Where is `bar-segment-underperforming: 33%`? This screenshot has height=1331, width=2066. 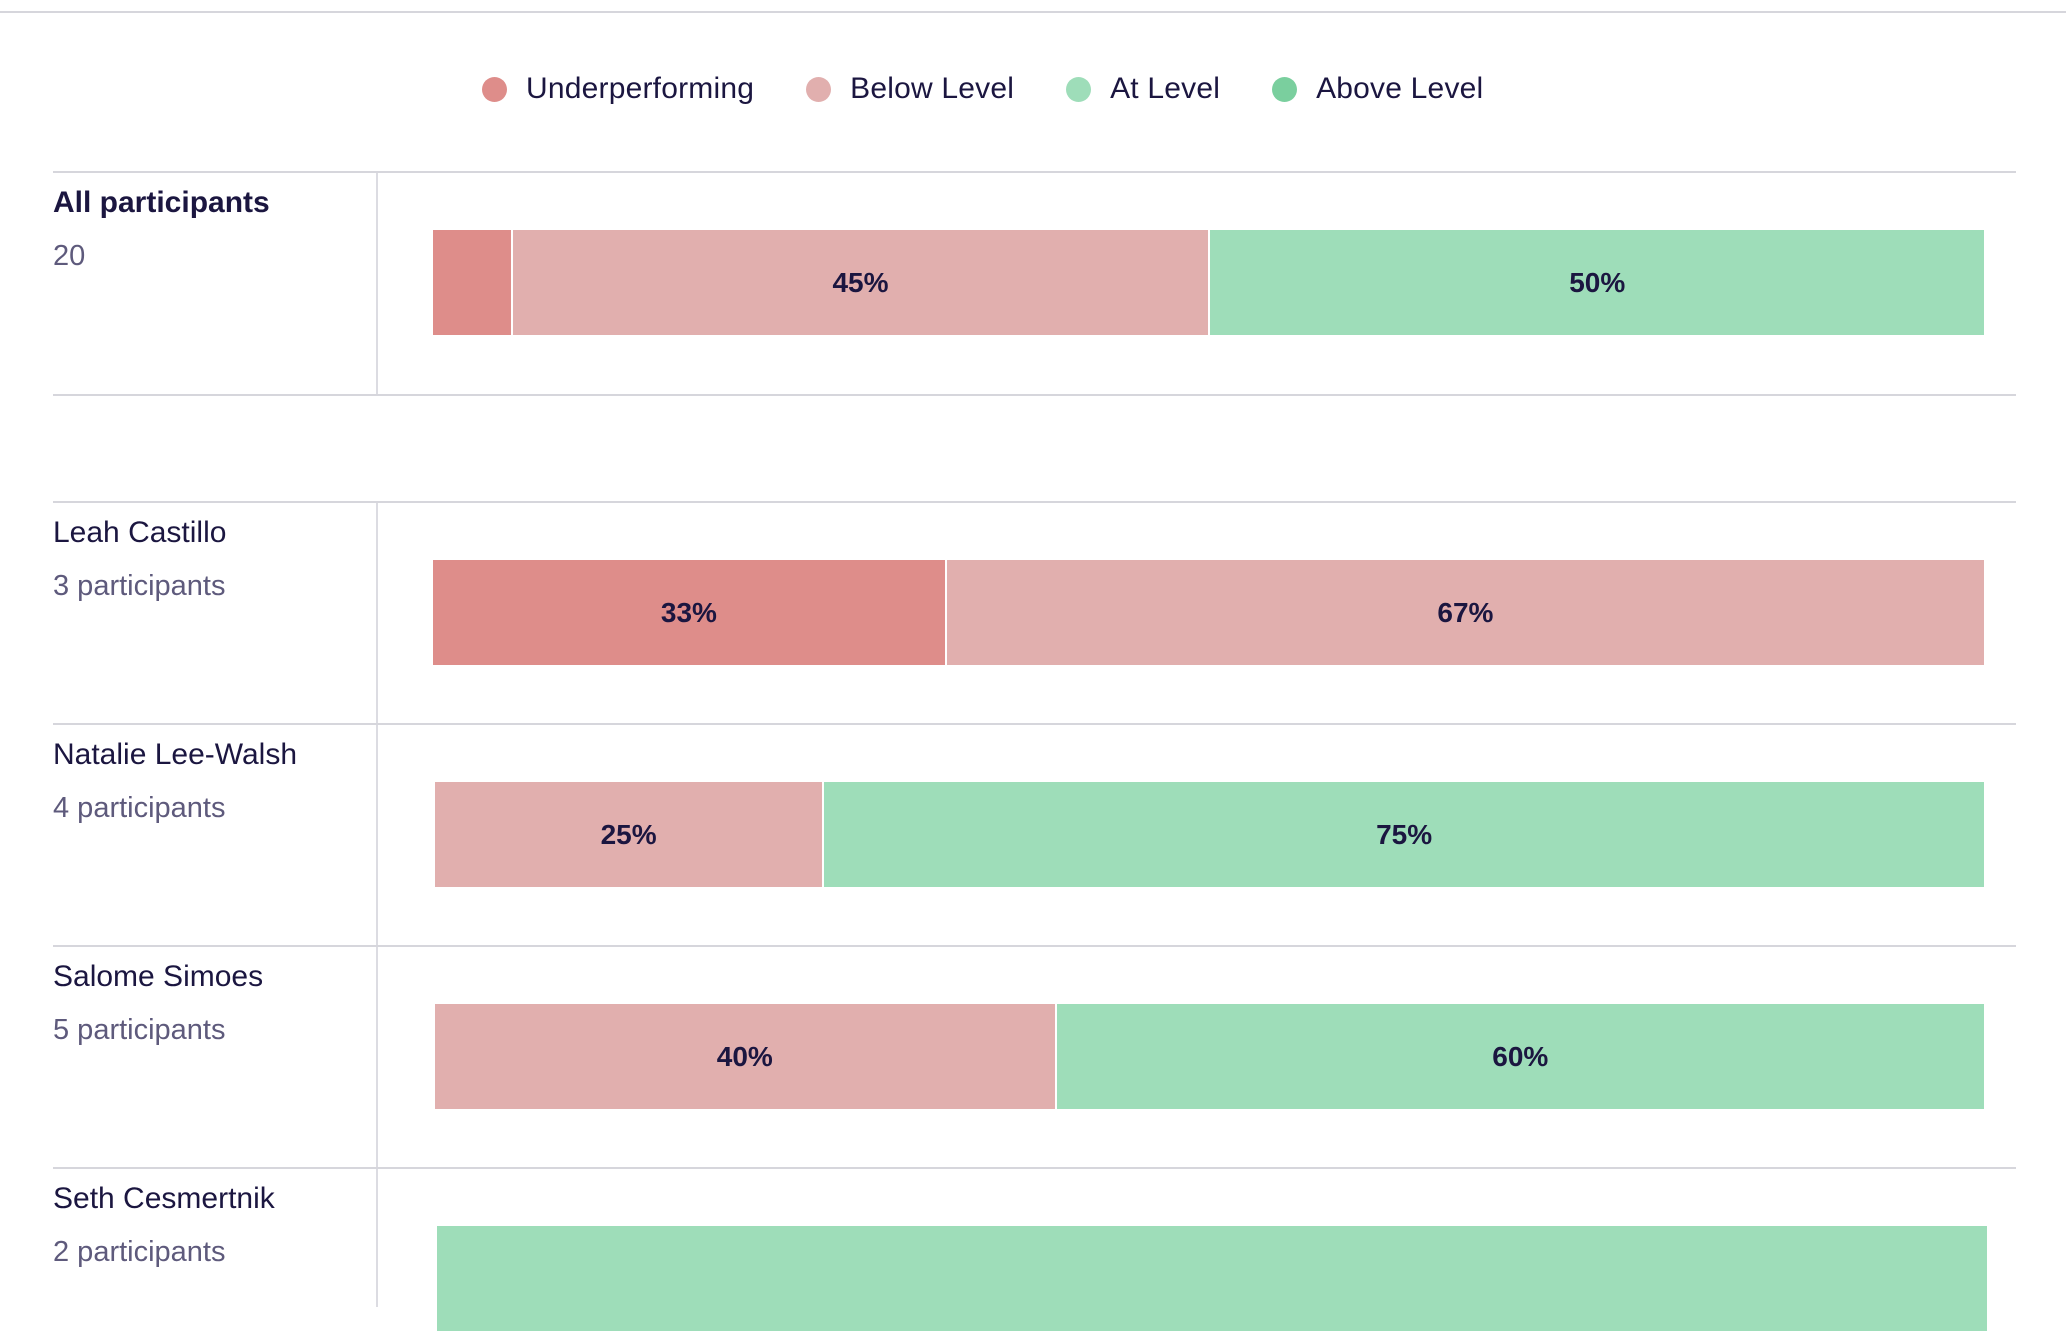
bar-segment-underperforming: 33% is located at coordinates (689, 612).